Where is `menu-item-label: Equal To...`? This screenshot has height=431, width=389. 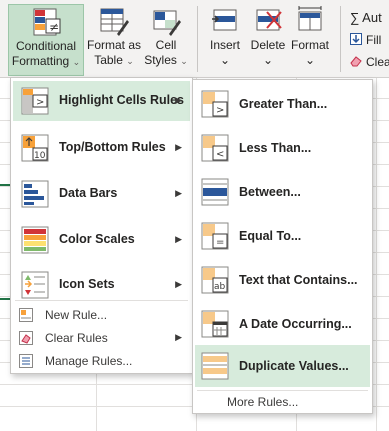 menu-item-label: Equal To... is located at coordinates (270, 236).